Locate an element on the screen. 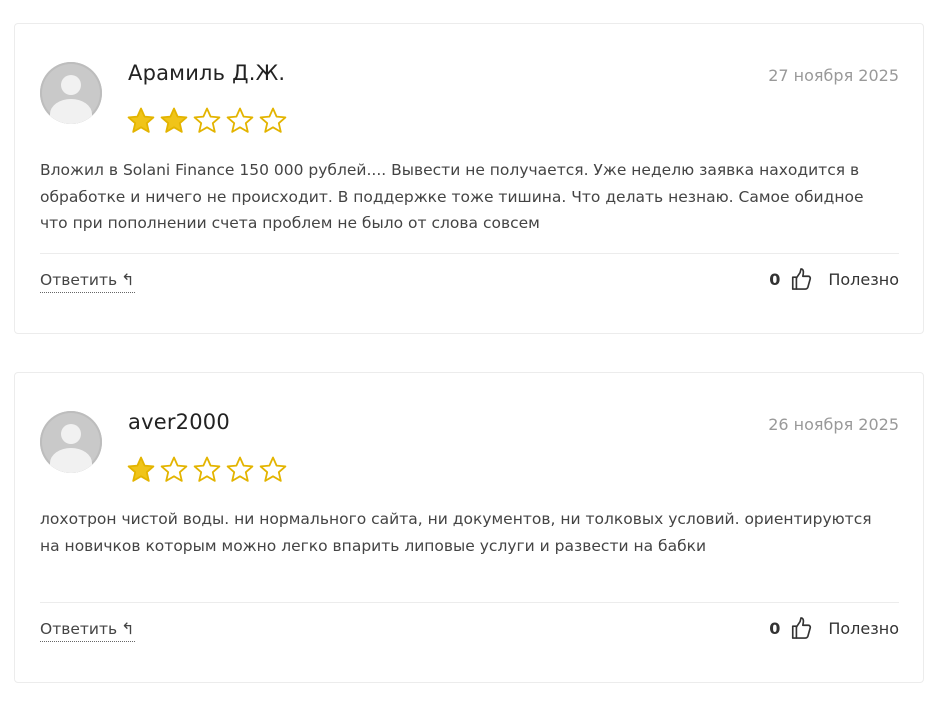  review-date: 26 ноября 2025 is located at coordinates (833, 424).